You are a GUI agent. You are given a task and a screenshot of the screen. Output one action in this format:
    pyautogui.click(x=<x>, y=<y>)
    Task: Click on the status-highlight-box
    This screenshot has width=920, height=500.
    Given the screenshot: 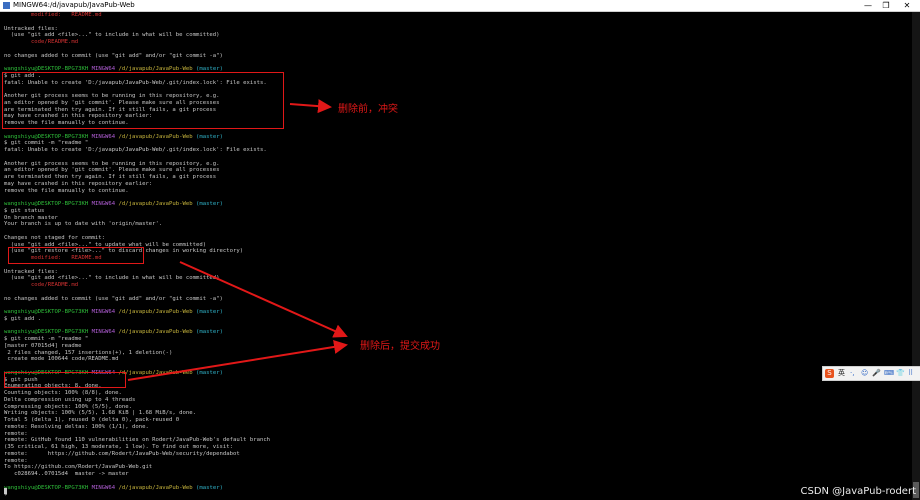 What is the action you would take?
    pyautogui.click(x=76, y=255)
    